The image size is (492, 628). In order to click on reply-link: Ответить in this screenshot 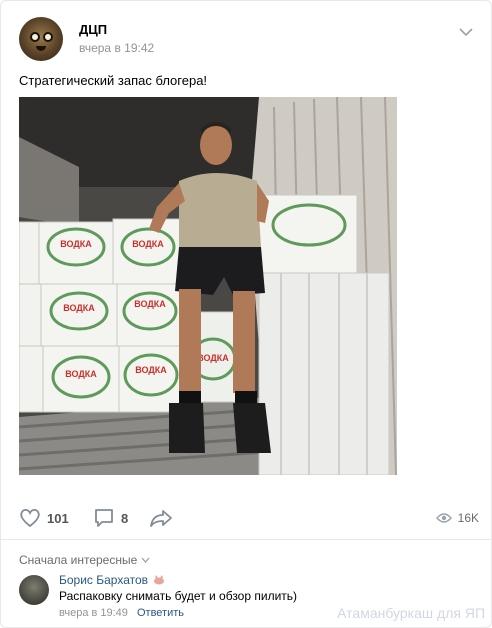, I will do `click(160, 613)`.